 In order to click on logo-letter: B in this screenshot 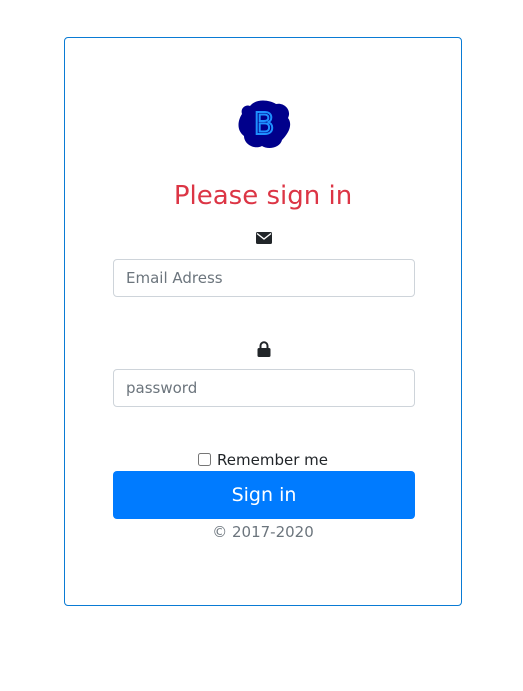, I will do `click(264, 124)`.